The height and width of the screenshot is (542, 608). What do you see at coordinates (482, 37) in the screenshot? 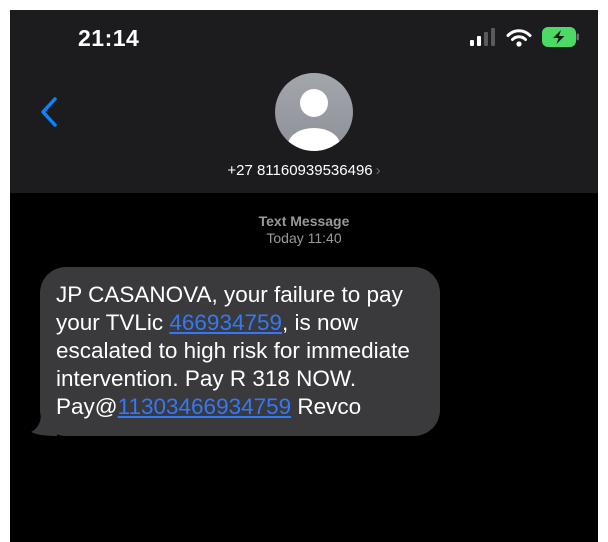
I see `signal-icon` at bounding box center [482, 37].